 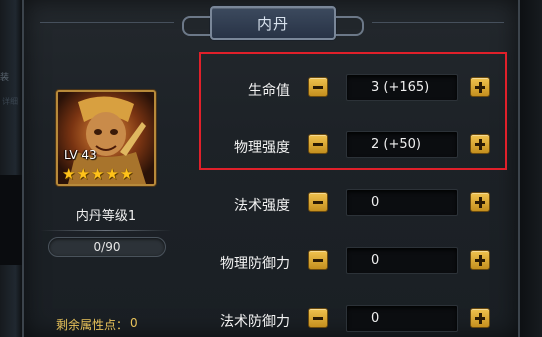 I want to click on panel-title: 内丹, so click(x=272, y=23).